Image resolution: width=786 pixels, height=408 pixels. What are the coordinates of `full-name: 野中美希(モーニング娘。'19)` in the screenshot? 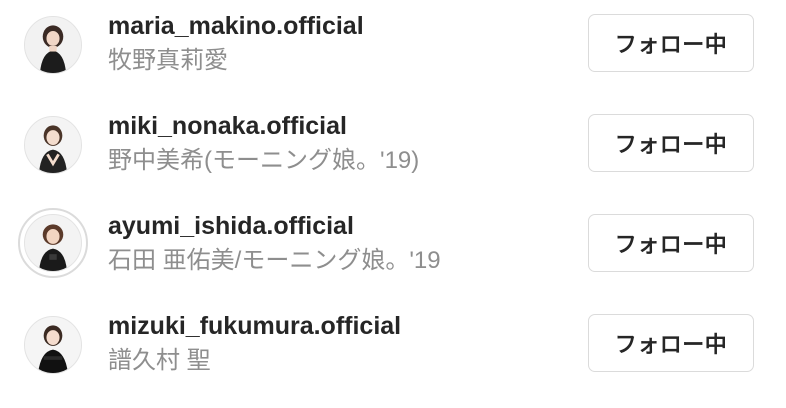 It's located at (264, 160).